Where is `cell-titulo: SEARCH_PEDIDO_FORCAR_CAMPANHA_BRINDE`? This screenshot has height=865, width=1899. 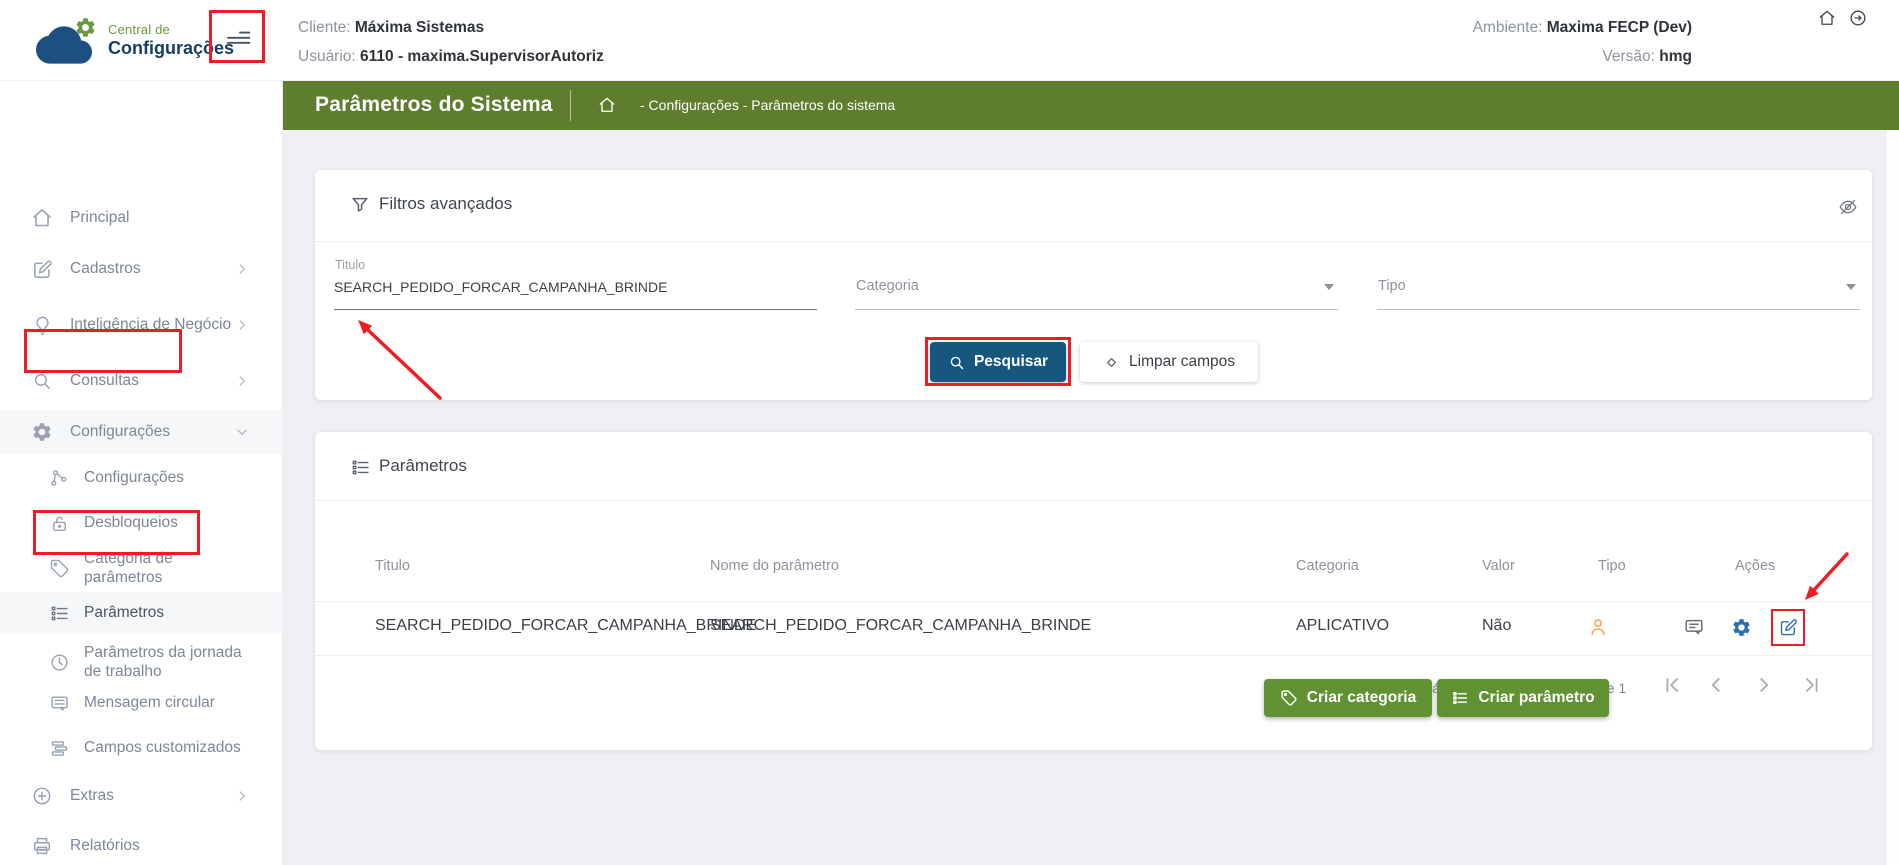
cell-titulo: SEARCH_PEDIDO_FORCAR_CAMPANHA_BRINDE is located at coordinates (566, 625).